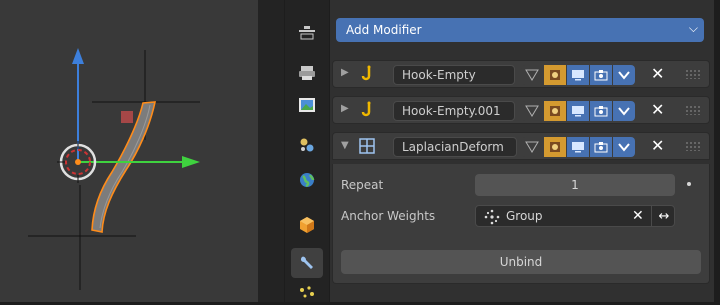  Describe the element at coordinates (388, 216) in the screenshot. I see `anchor-weights-label: Anchor Weights` at that location.